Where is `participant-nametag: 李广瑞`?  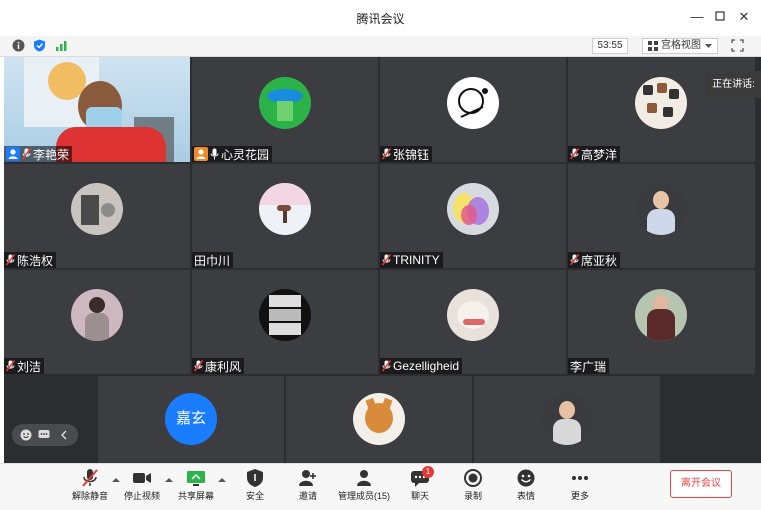 participant-nametag: 李广瑞 is located at coordinates (589, 366).